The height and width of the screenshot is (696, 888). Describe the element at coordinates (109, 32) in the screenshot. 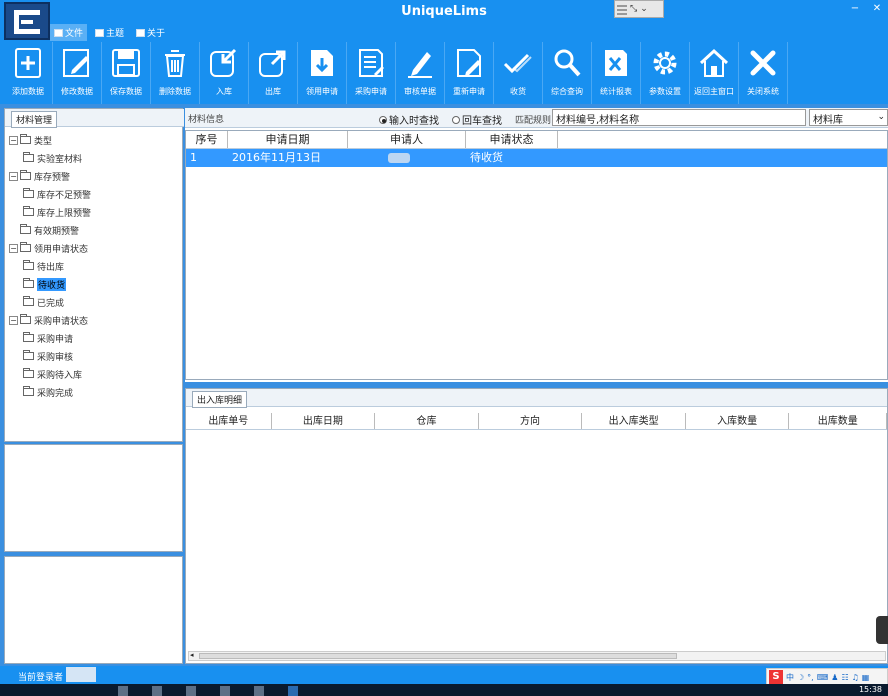

I see `menu-theme: 主题` at that location.